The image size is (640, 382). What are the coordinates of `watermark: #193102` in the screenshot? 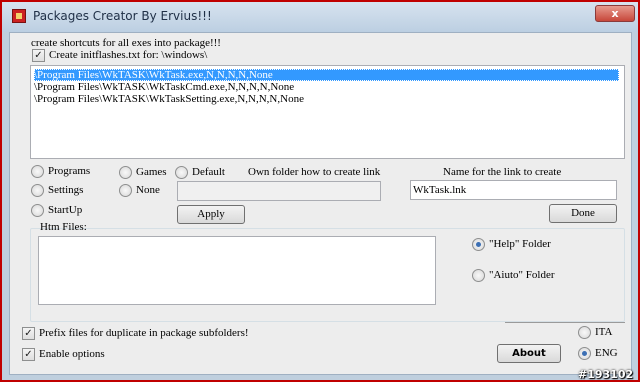 It's located at (606, 374).